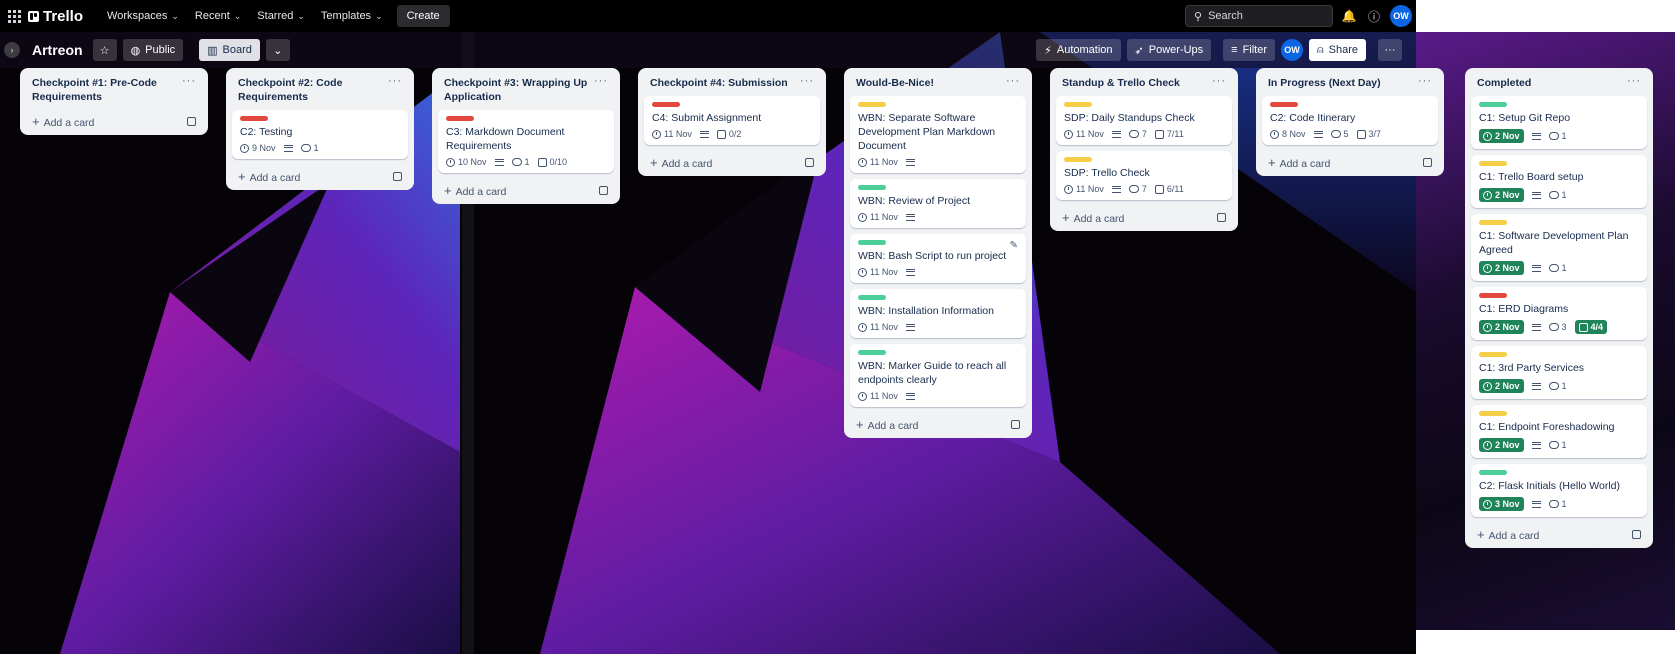 Image resolution: width=1675 pixels, height=662 pixels. Describe the element at coordinates (153, 50) in the screenshot. I see `visibility-button: ◍ Public` at that location.